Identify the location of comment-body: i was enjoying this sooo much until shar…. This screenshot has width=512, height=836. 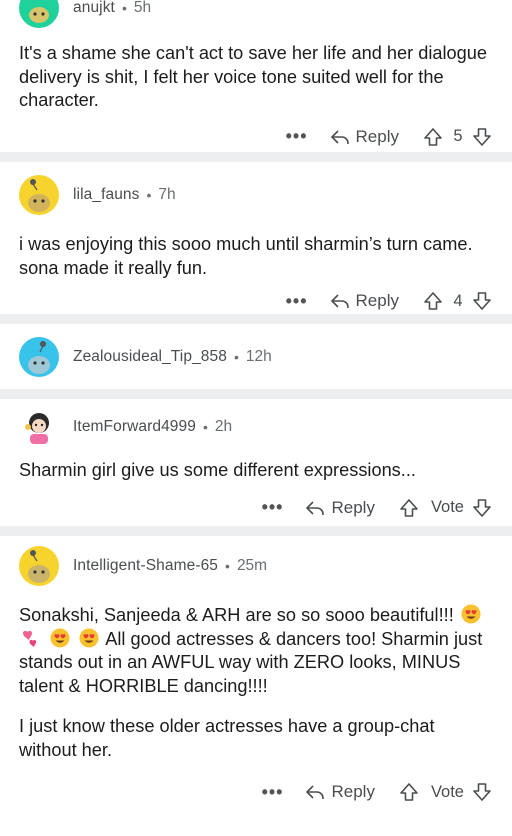
(256, 256).